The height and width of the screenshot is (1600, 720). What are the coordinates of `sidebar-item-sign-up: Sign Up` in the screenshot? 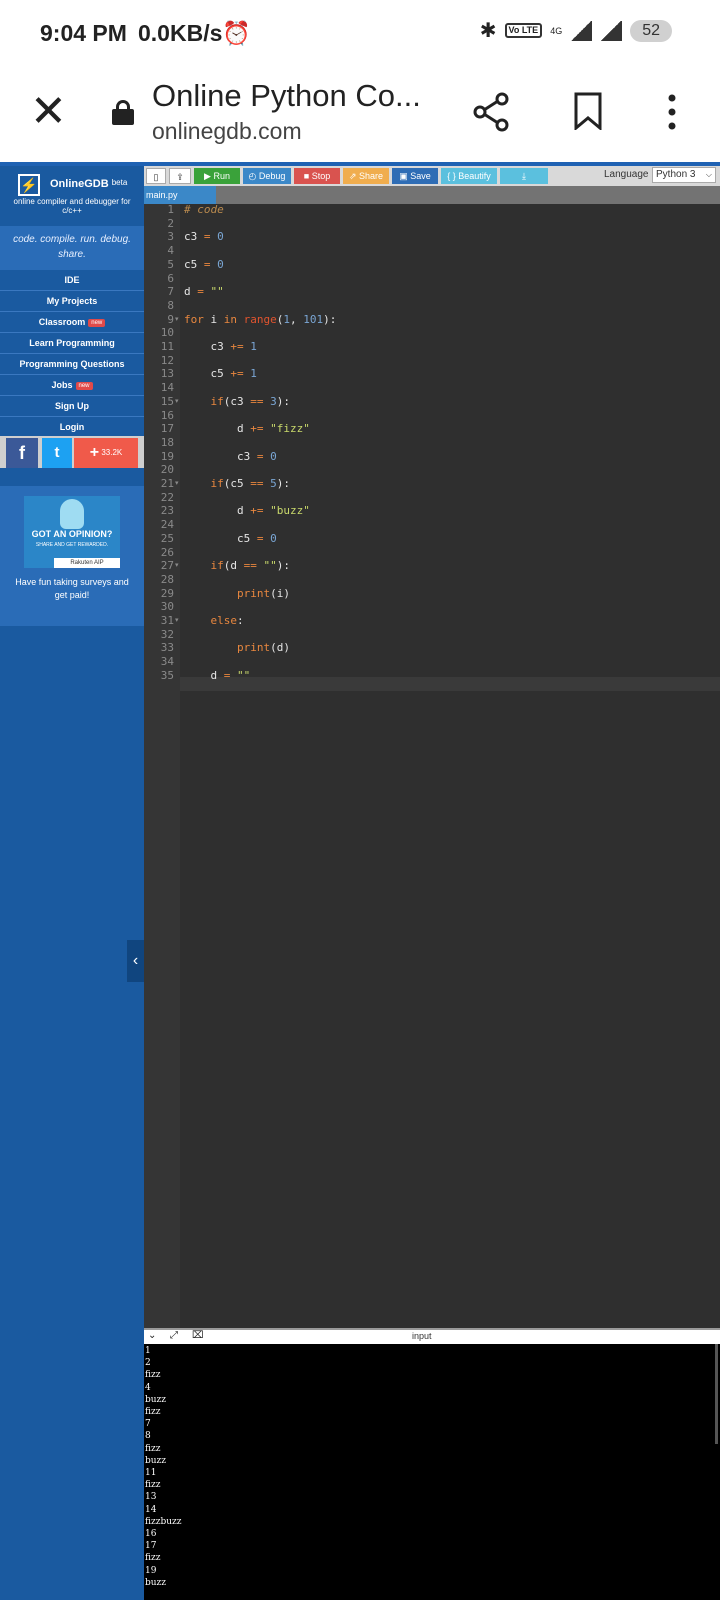 It's located at (72, 406).